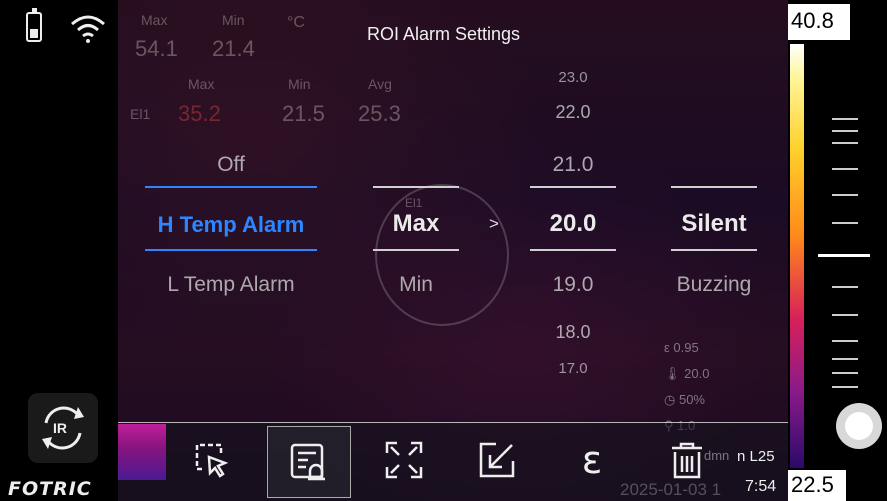 This screenshot has width=887, height=501. I want to click on ir-switch-button: IR, so click(63, 428).